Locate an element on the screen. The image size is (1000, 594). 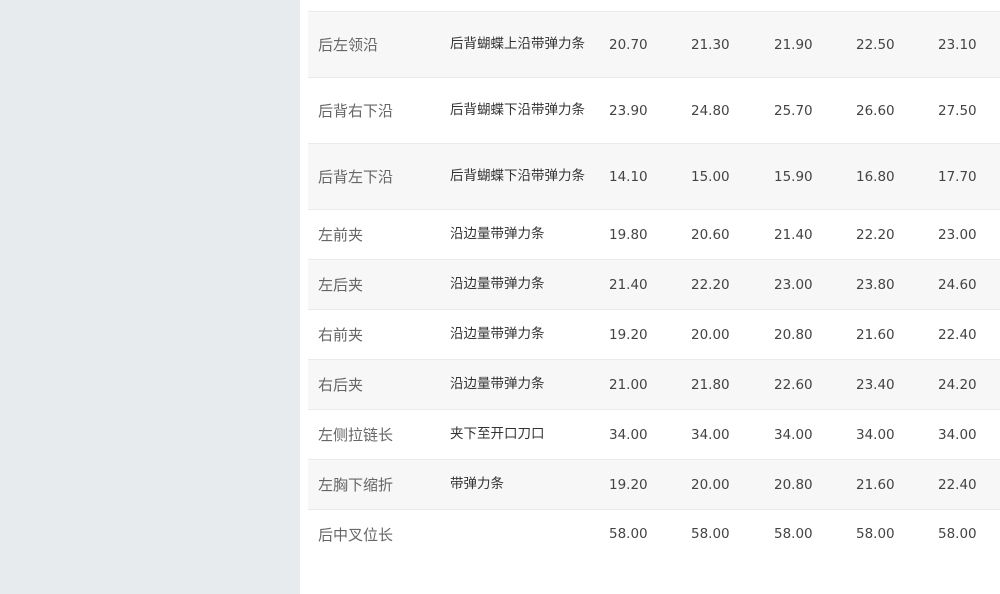
cell-measure-method: 后背蝴蝶上沿带弹力条 is located at coordinates (515, 44).